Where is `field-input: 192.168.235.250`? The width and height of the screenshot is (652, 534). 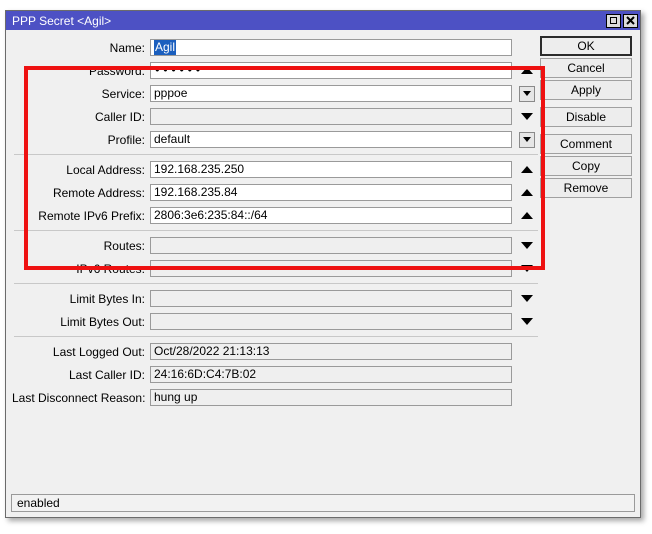 field-input: 192.168.235.250 is located at coordinates (331, 169).